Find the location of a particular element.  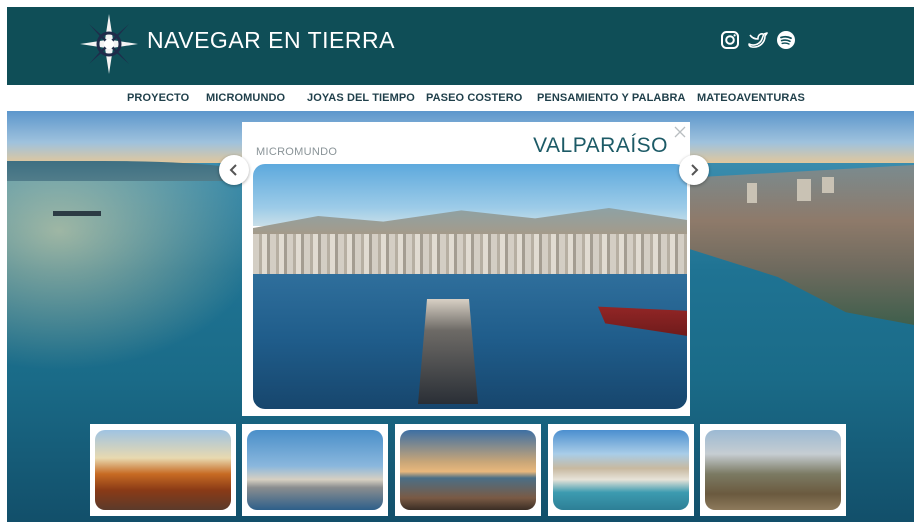

chevron-right-icon is located at coordinates (695, 170).